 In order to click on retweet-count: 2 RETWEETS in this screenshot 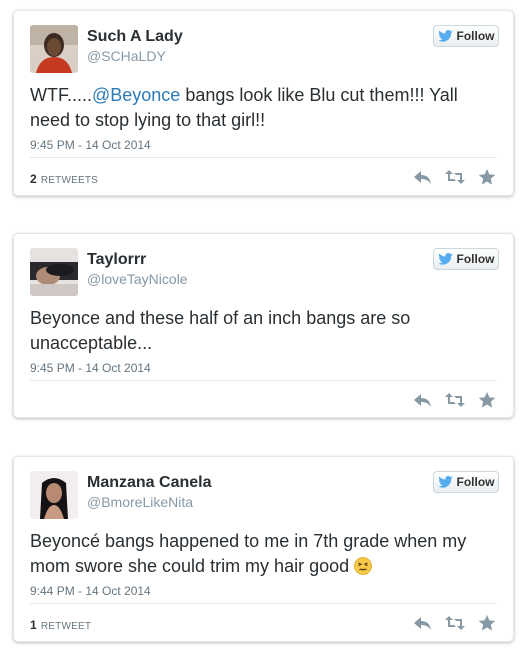, I will do `click(64, 179)`.